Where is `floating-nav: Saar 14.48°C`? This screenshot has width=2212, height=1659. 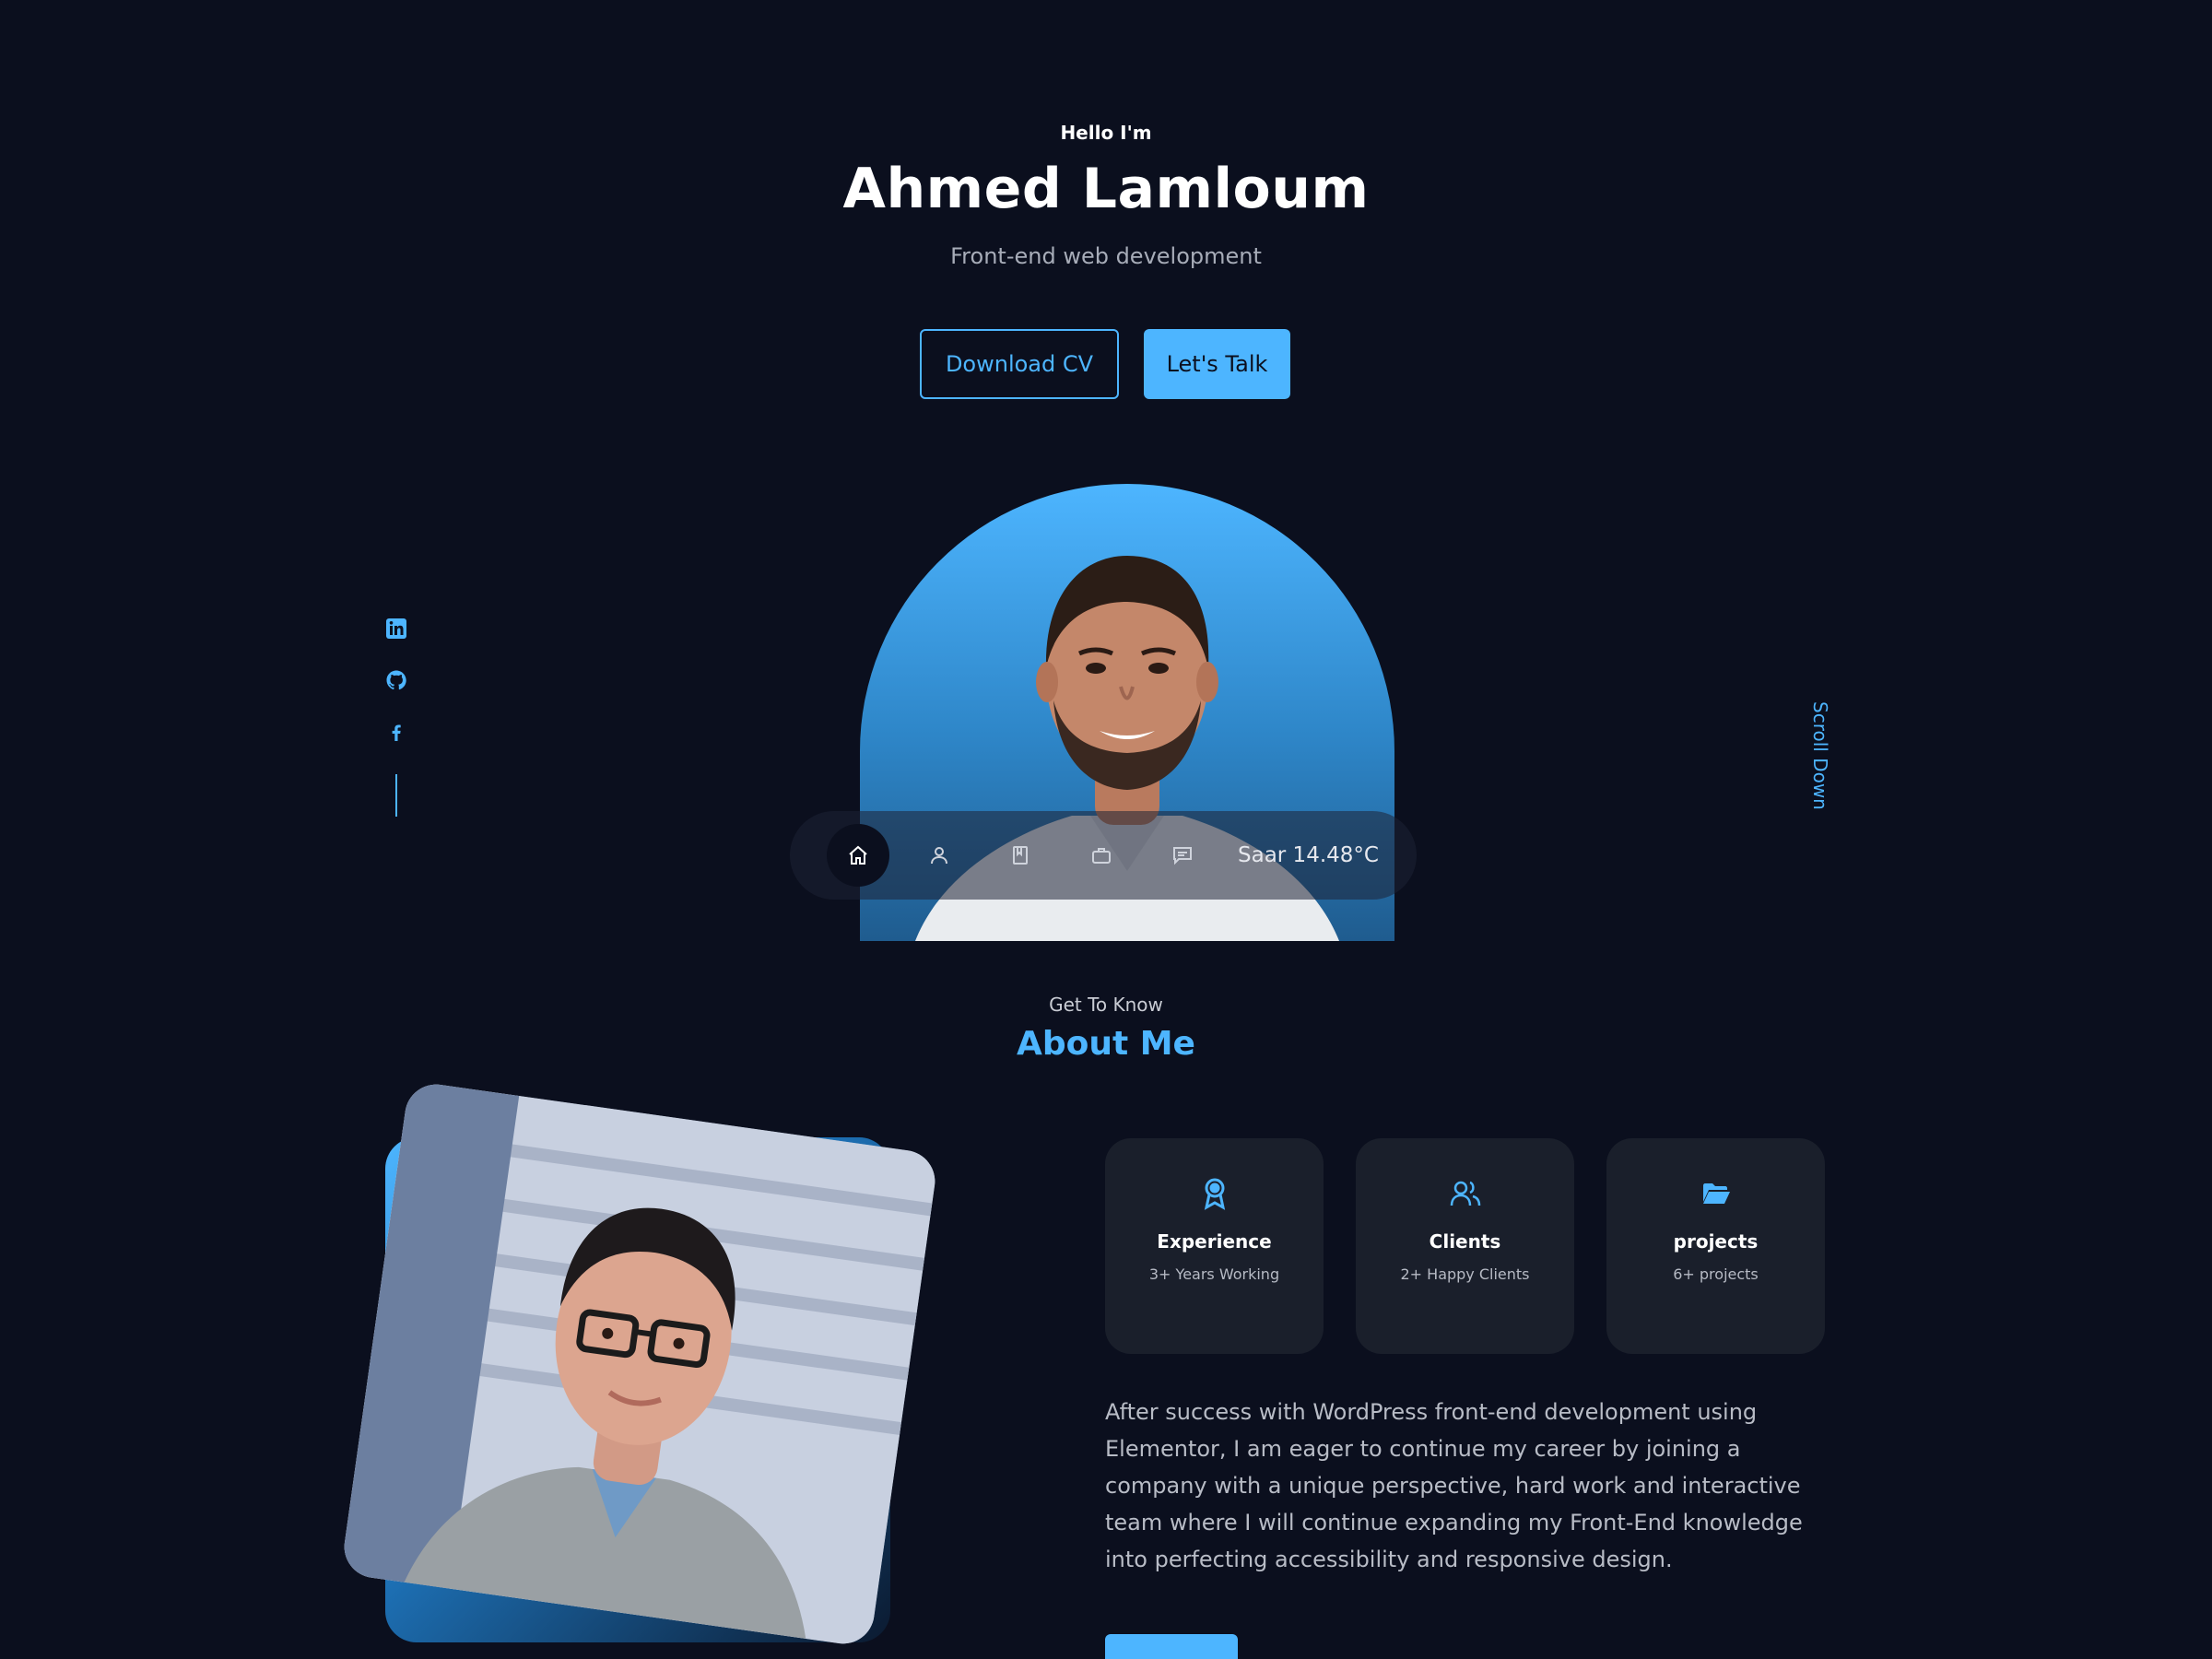 floating-nav: Saar 14.48°C is located at coordinates (1103, 855).